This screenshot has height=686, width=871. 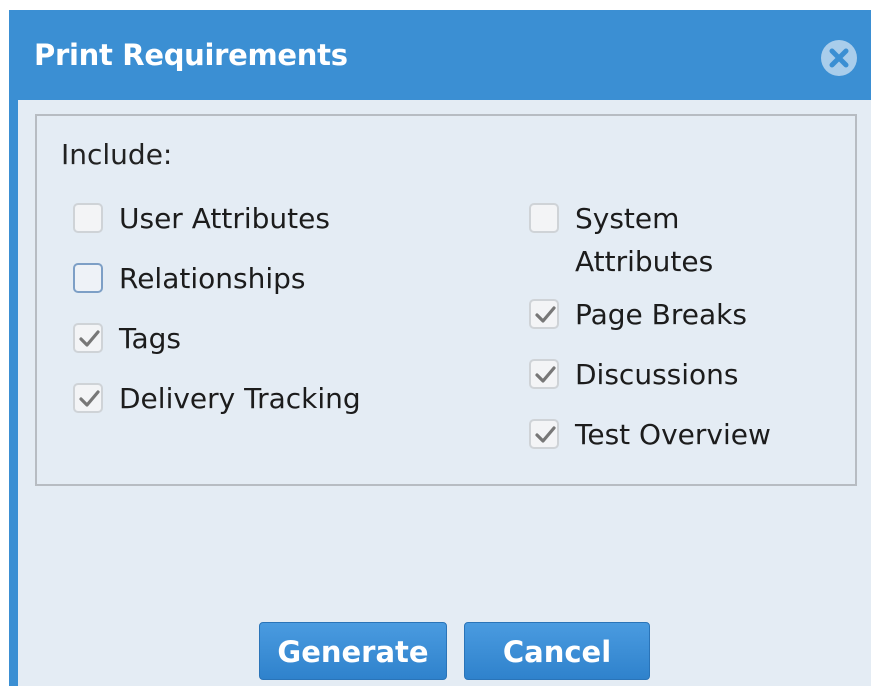 I want to click on tags-checkbox, so click(x=88, y=338).